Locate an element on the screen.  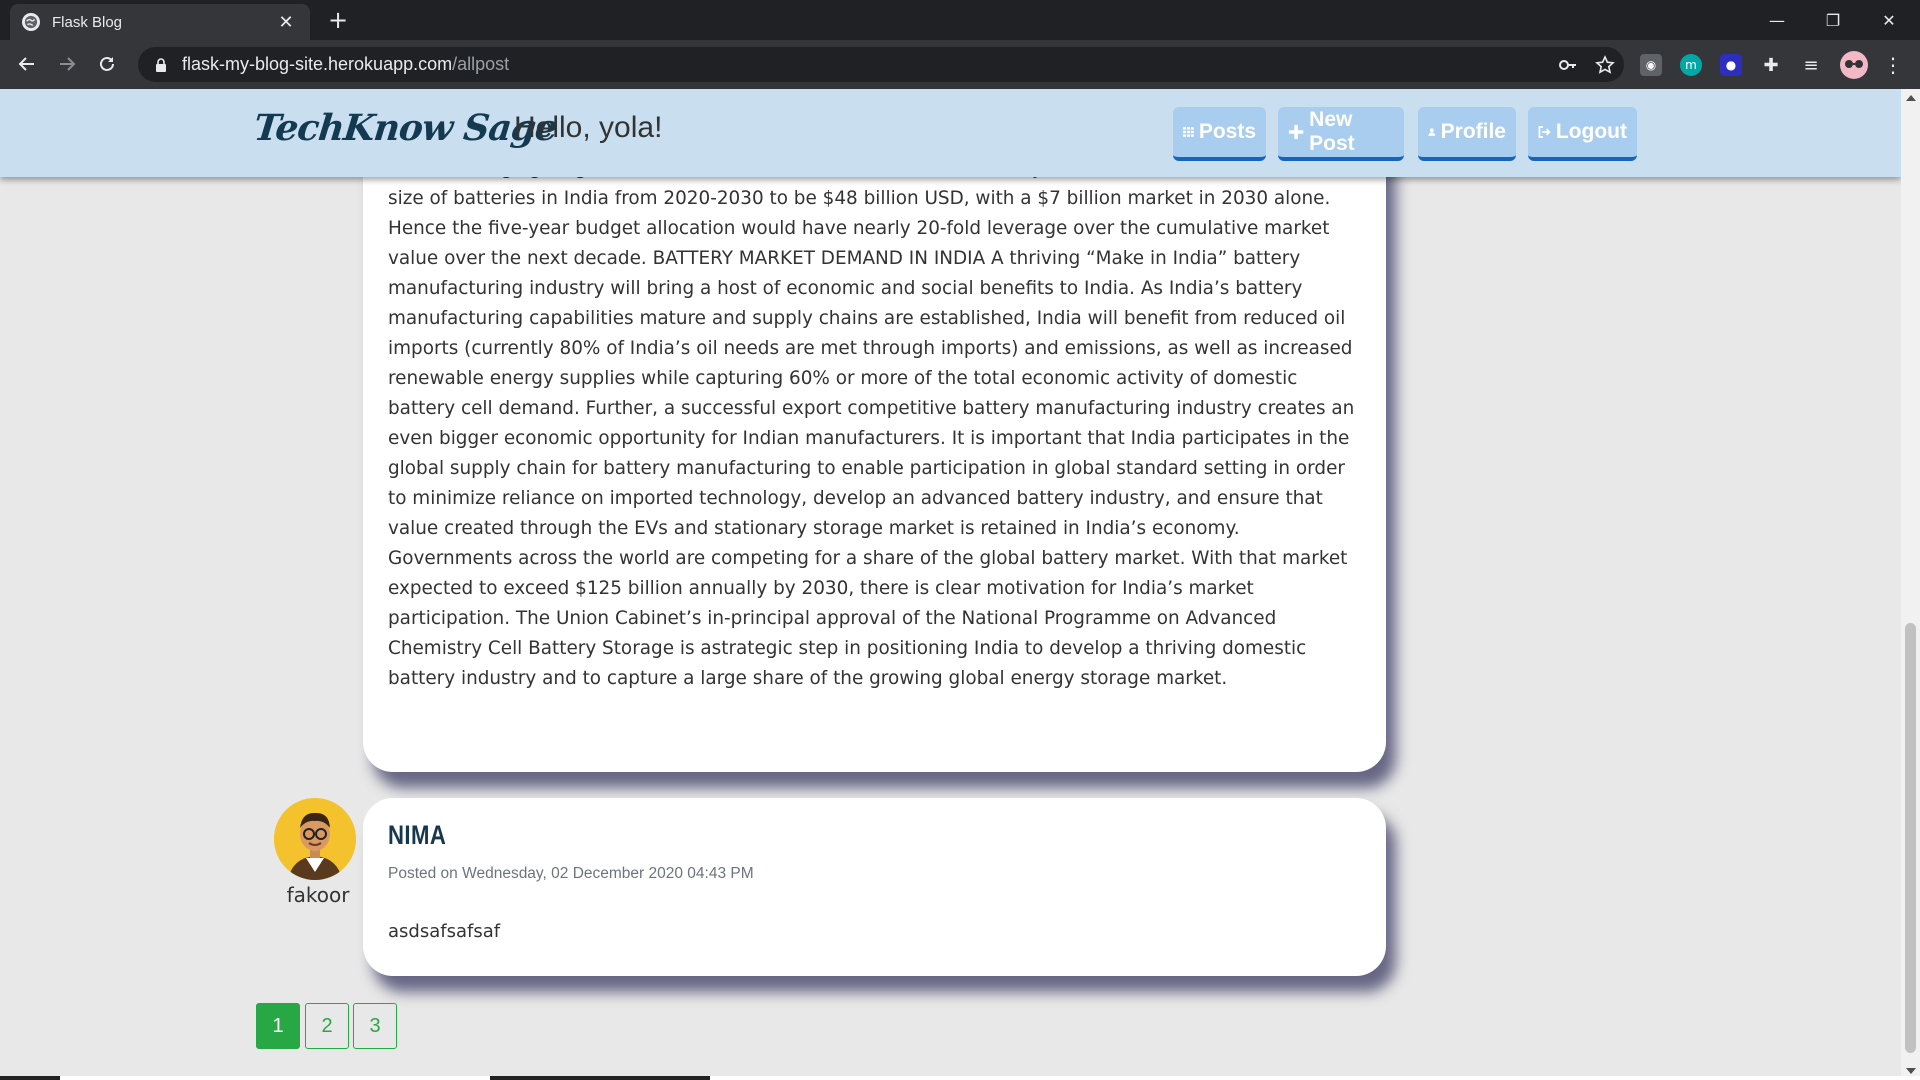
scroll-up-arrow-icon is located at coordinates (1911, 98).